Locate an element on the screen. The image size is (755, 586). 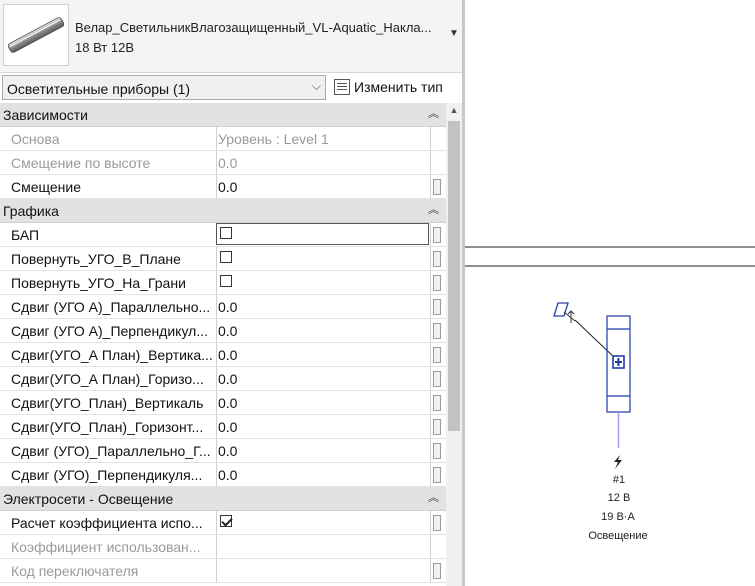
property-row: Сдвиг(УГО_А План)_Горизо... 0.0 is located at coordinates (223, 379).